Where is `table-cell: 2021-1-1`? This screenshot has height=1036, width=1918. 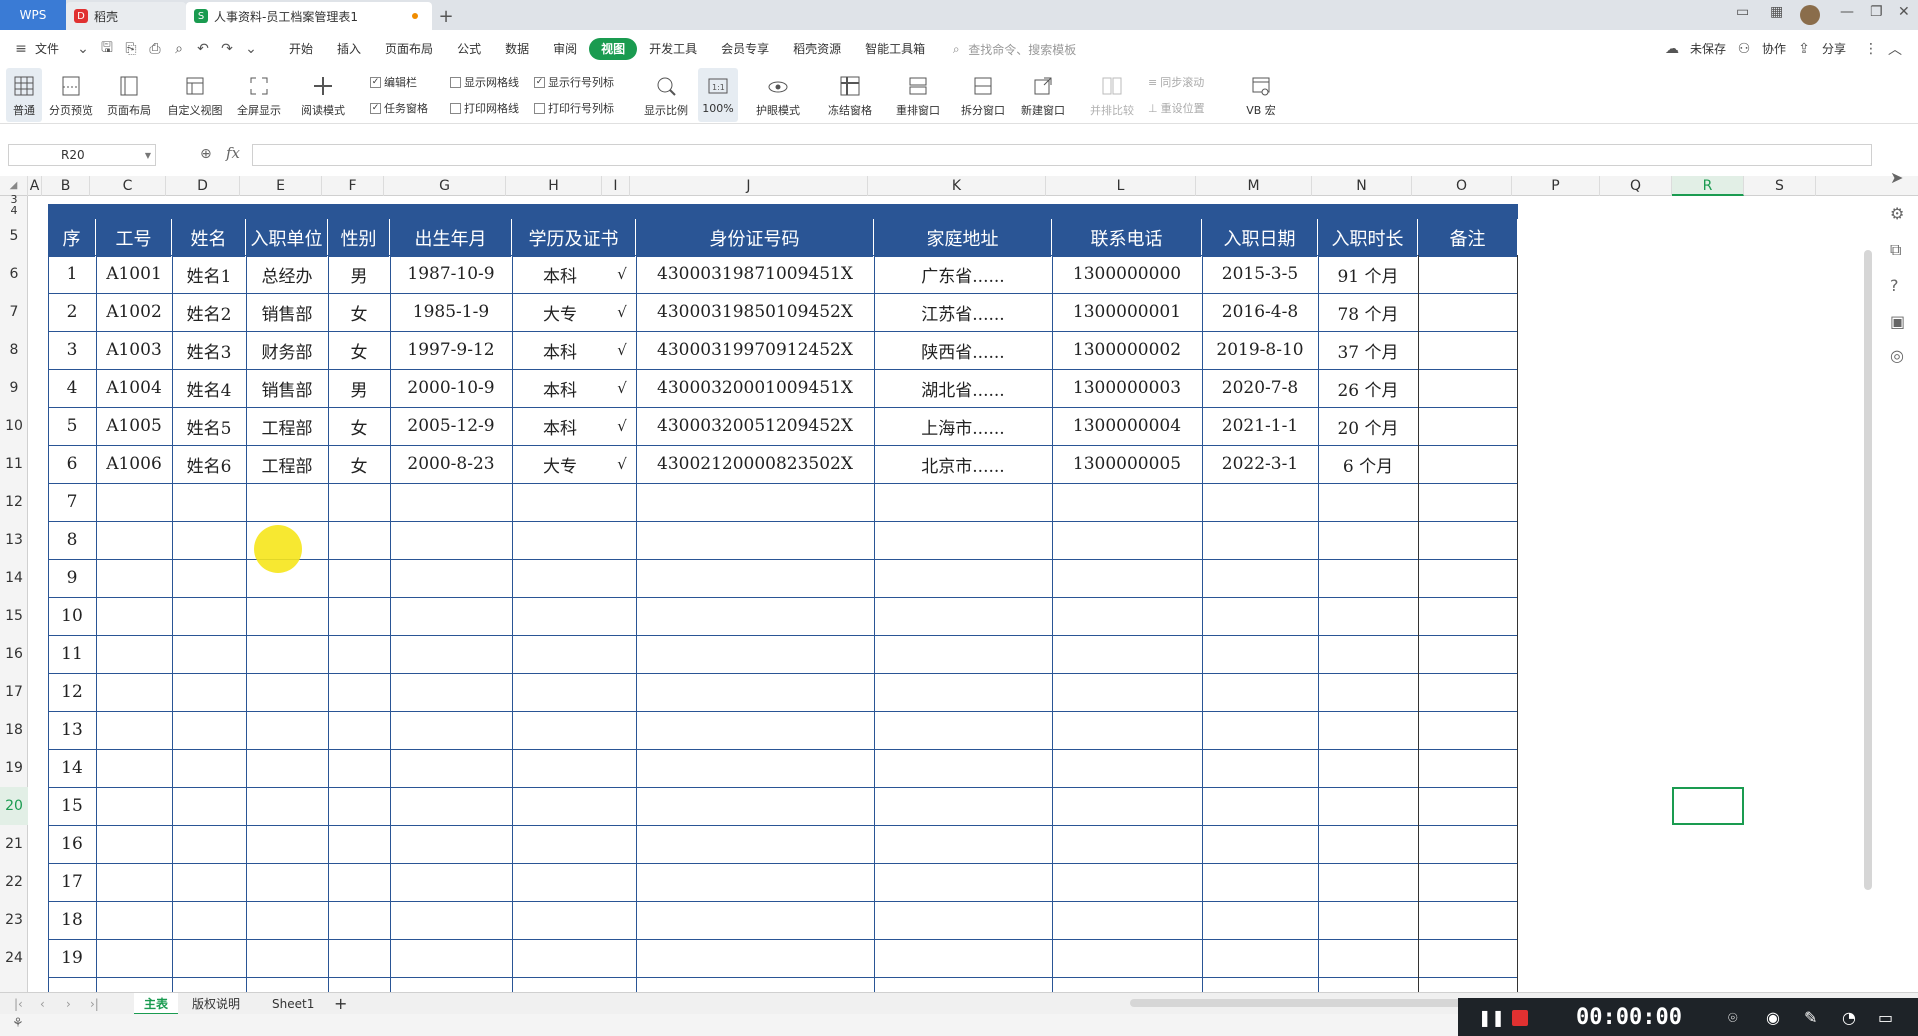
table-cell: 2021-1-1 is located at coordinates (1260, 426).